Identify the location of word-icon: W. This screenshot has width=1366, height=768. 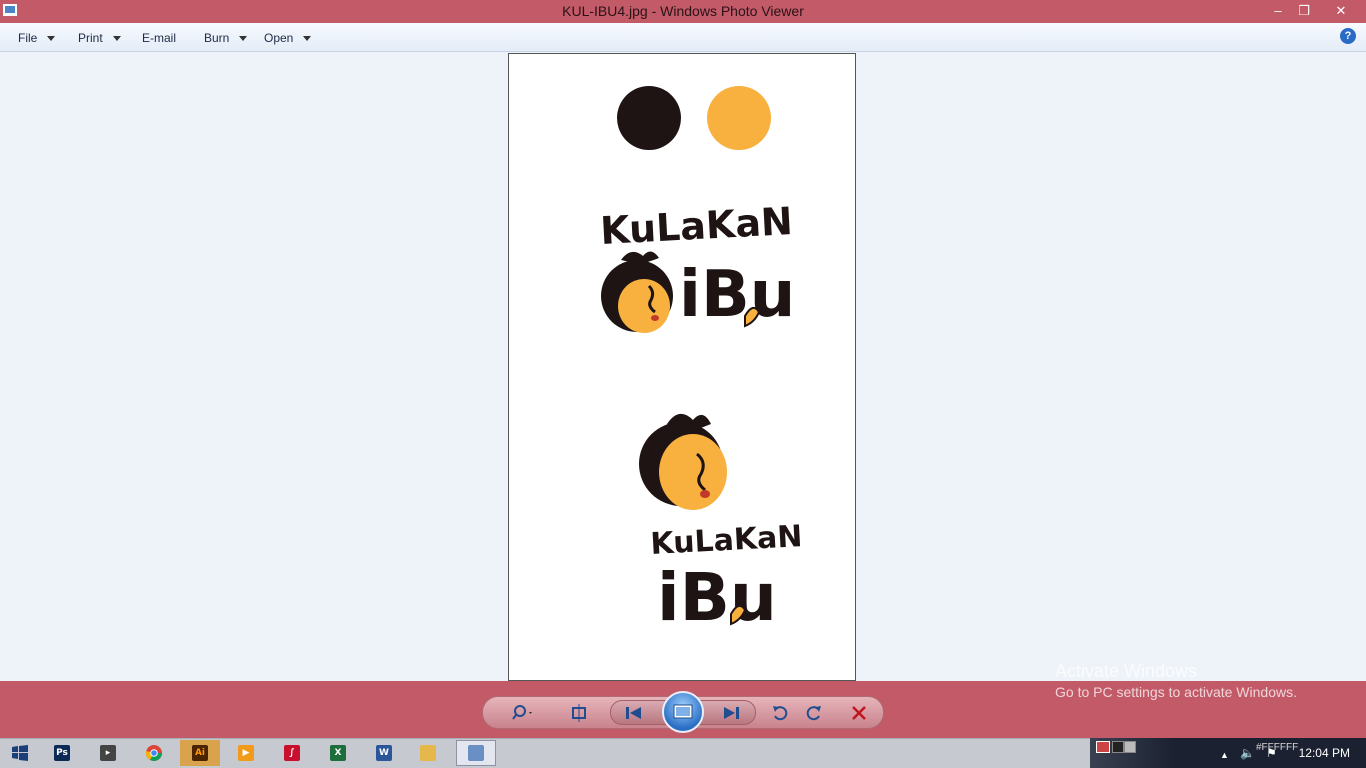
(384, 753).